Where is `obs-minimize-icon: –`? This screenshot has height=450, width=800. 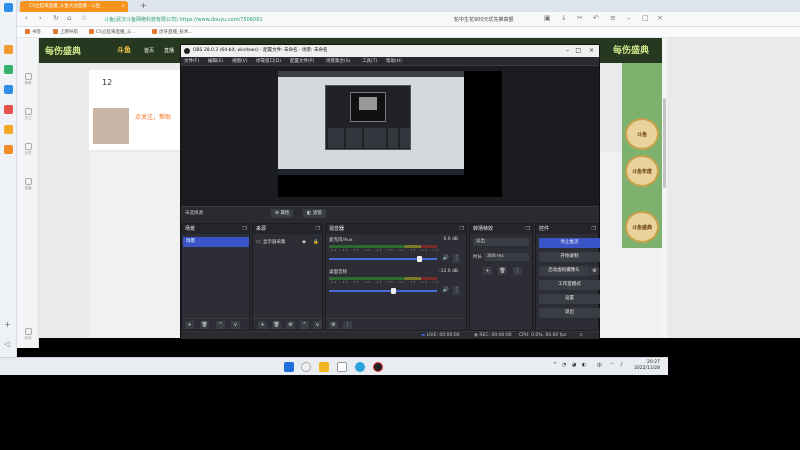
obs-minimize-icon: – is located at coordinates (567, 51).